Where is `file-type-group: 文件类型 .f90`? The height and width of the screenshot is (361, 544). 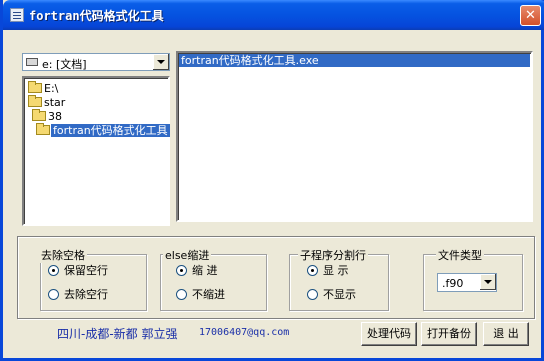
file-type-group: 文件类型 .f90 is located at coordinates (473, 279).